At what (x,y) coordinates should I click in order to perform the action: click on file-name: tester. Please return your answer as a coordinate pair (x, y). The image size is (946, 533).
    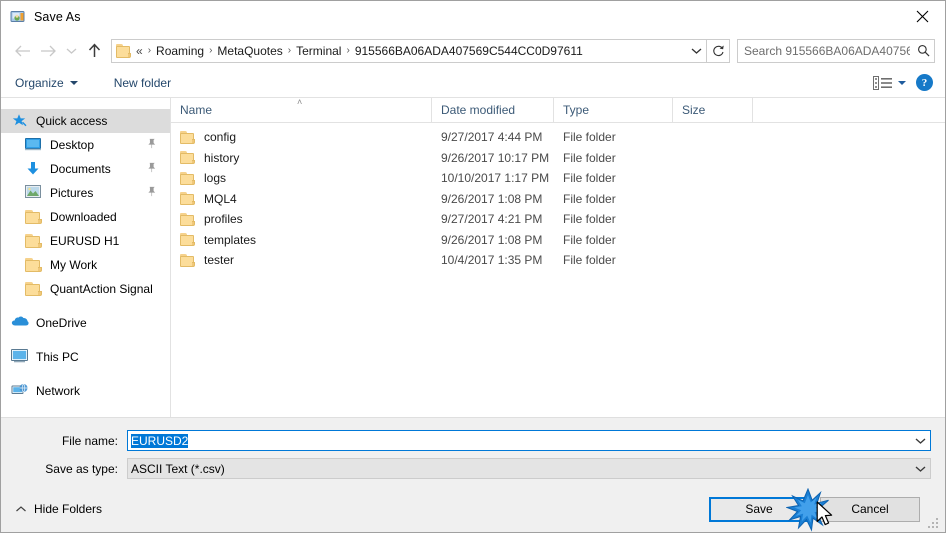
    Looking at the image, I should click on (219, 260).